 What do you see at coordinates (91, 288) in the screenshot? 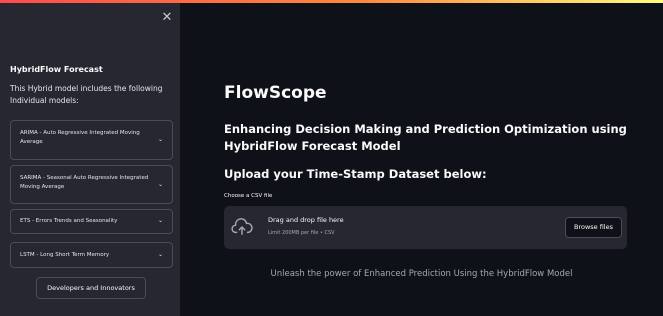
I see `developers-button: Developers and Innovators` at bounding box center [91, 288].